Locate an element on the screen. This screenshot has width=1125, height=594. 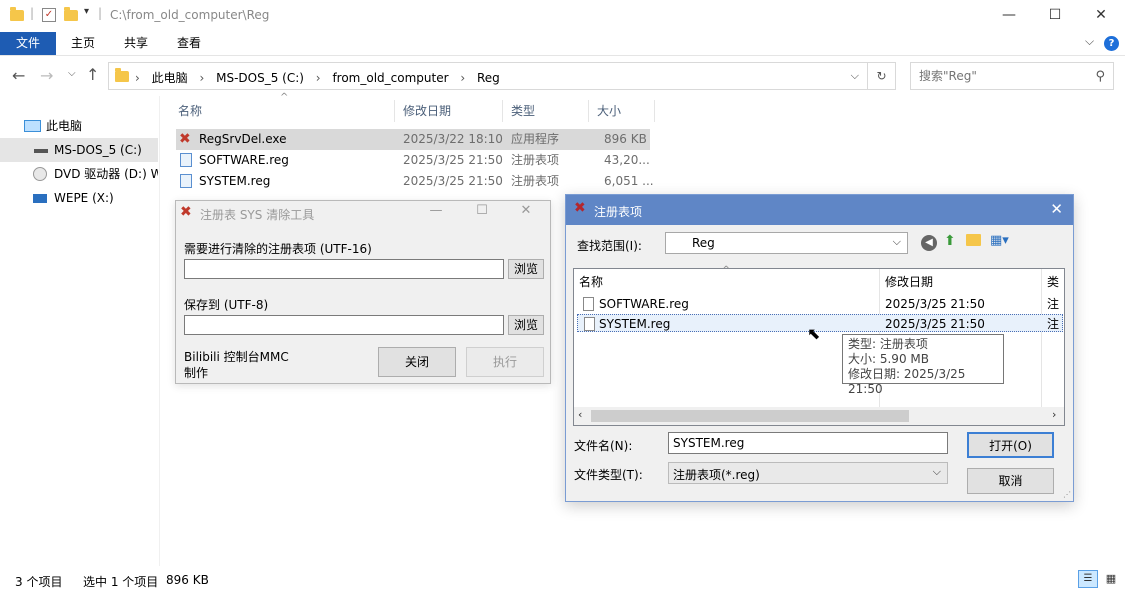
view-menu-icon: ▦▾ is located at coordinates (999, 240).